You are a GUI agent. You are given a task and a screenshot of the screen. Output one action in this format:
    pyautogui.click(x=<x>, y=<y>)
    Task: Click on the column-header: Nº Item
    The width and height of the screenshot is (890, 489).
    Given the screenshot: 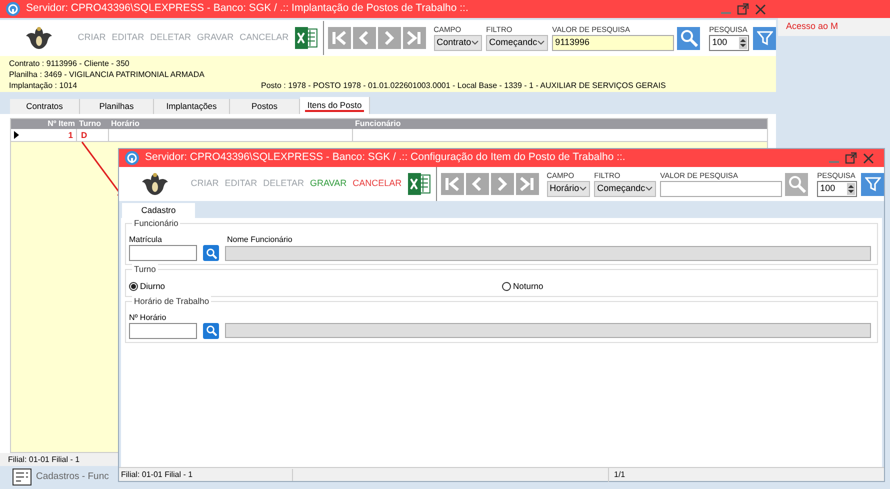 What is the action you would take?
    pyautogui.click(x=61, y=124)
    